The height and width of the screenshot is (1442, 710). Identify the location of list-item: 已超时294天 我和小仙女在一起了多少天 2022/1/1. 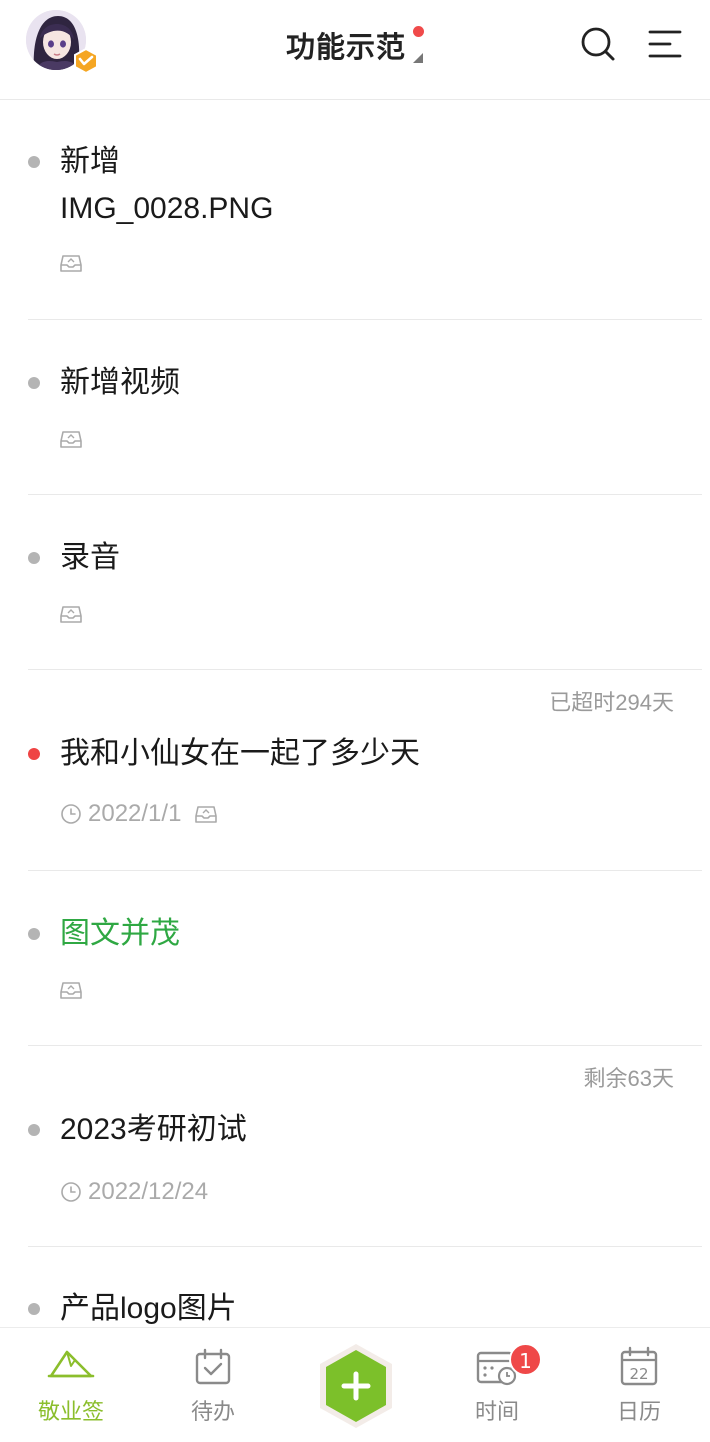
(355, 770).